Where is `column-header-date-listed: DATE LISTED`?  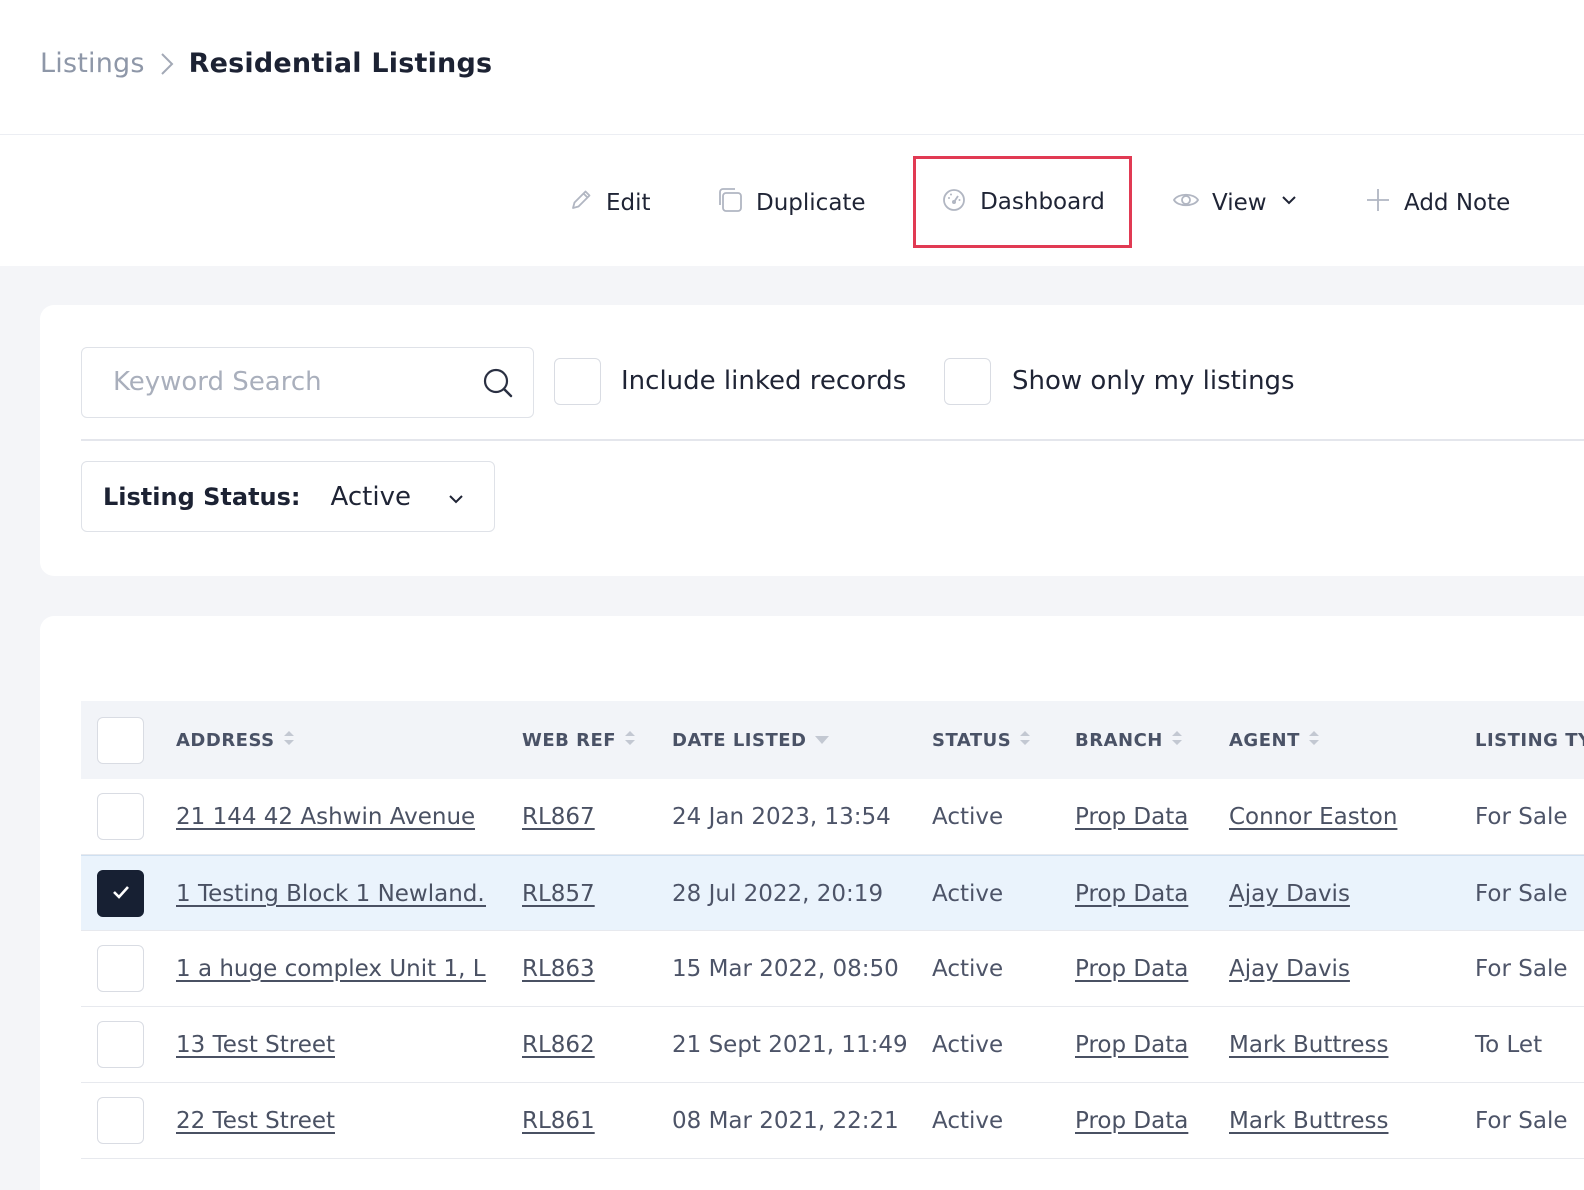 column-header-date-listed: DATE LISTED is located at coordinates (751, 740).